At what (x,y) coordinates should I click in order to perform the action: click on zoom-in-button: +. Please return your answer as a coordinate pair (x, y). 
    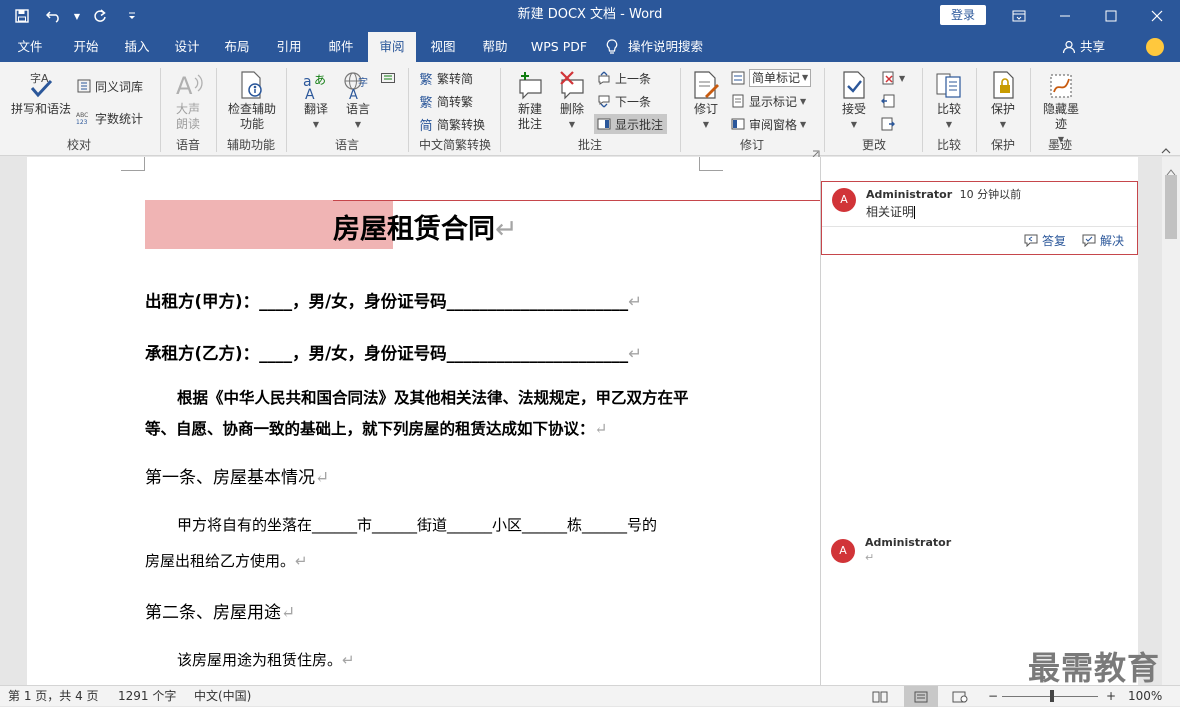
    Looking at the image, I should click on (1111, 696).